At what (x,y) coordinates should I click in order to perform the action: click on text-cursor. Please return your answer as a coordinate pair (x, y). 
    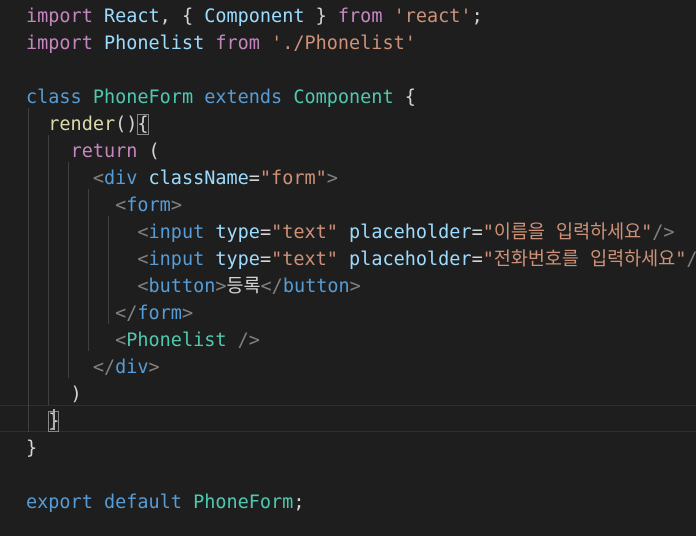
    Looking at the image, I should click on (54, 419).